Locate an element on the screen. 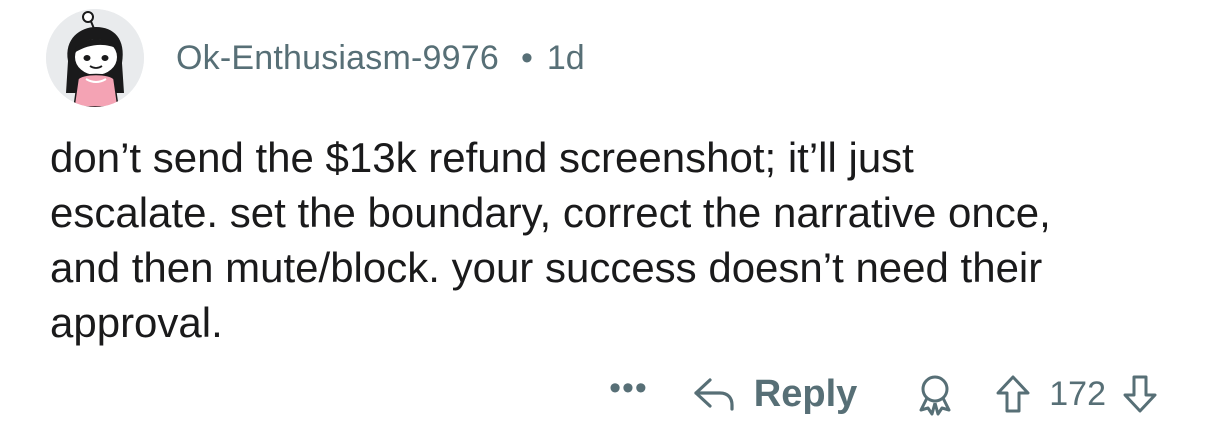 The image size is (1206, 436). reply-label: Reply is located at coordinates (805, 393).